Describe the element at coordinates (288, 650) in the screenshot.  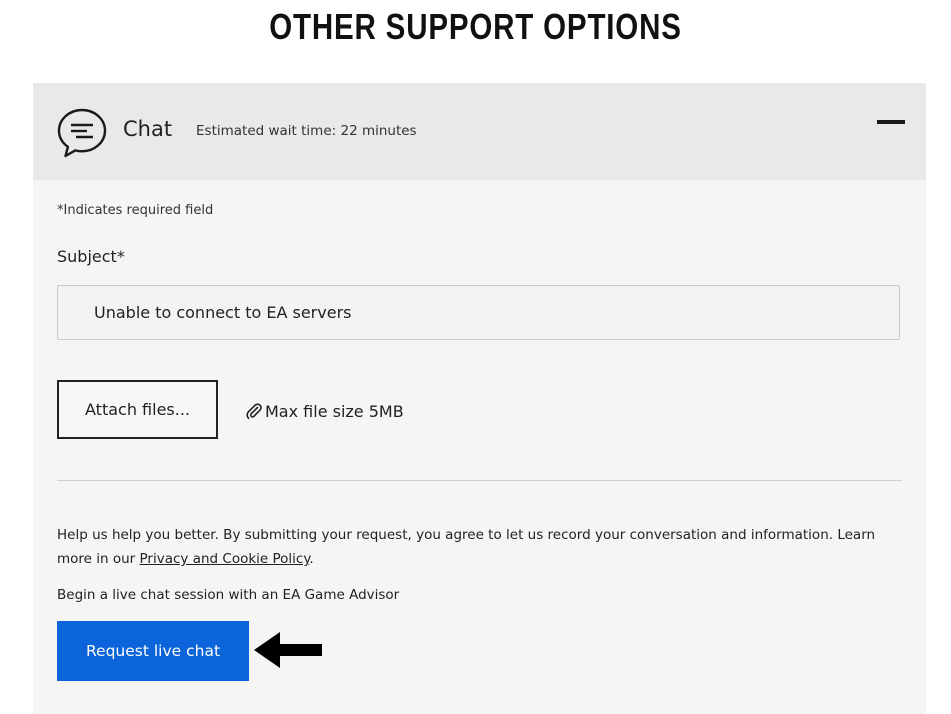
I see `left-arrow-icon` at that location.